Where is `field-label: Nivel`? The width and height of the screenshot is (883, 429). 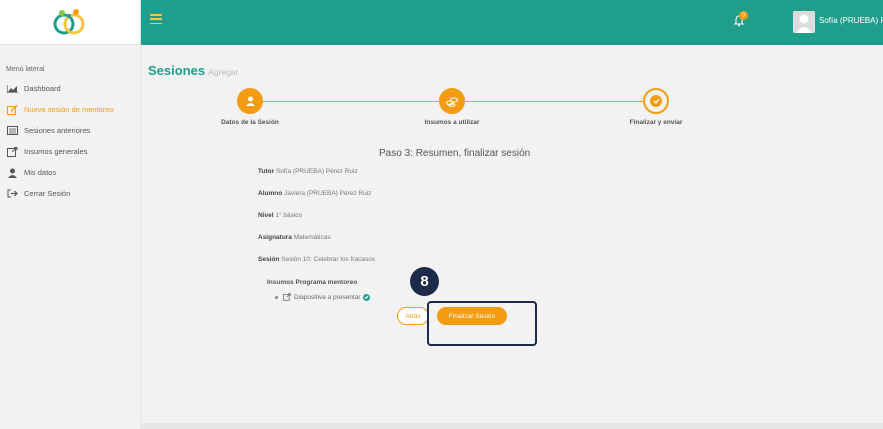 field-label: Nivel is located at coordinates (266, 215).